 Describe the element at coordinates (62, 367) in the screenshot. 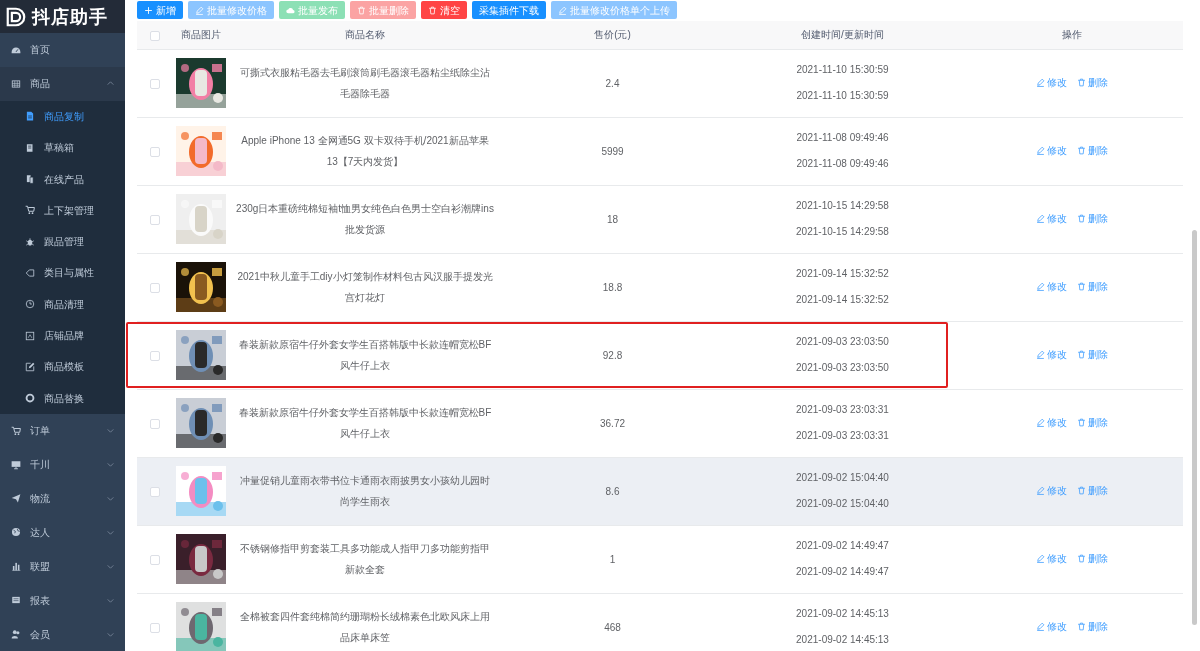

I see `sidebar-subitem: 商品模板` at that location.